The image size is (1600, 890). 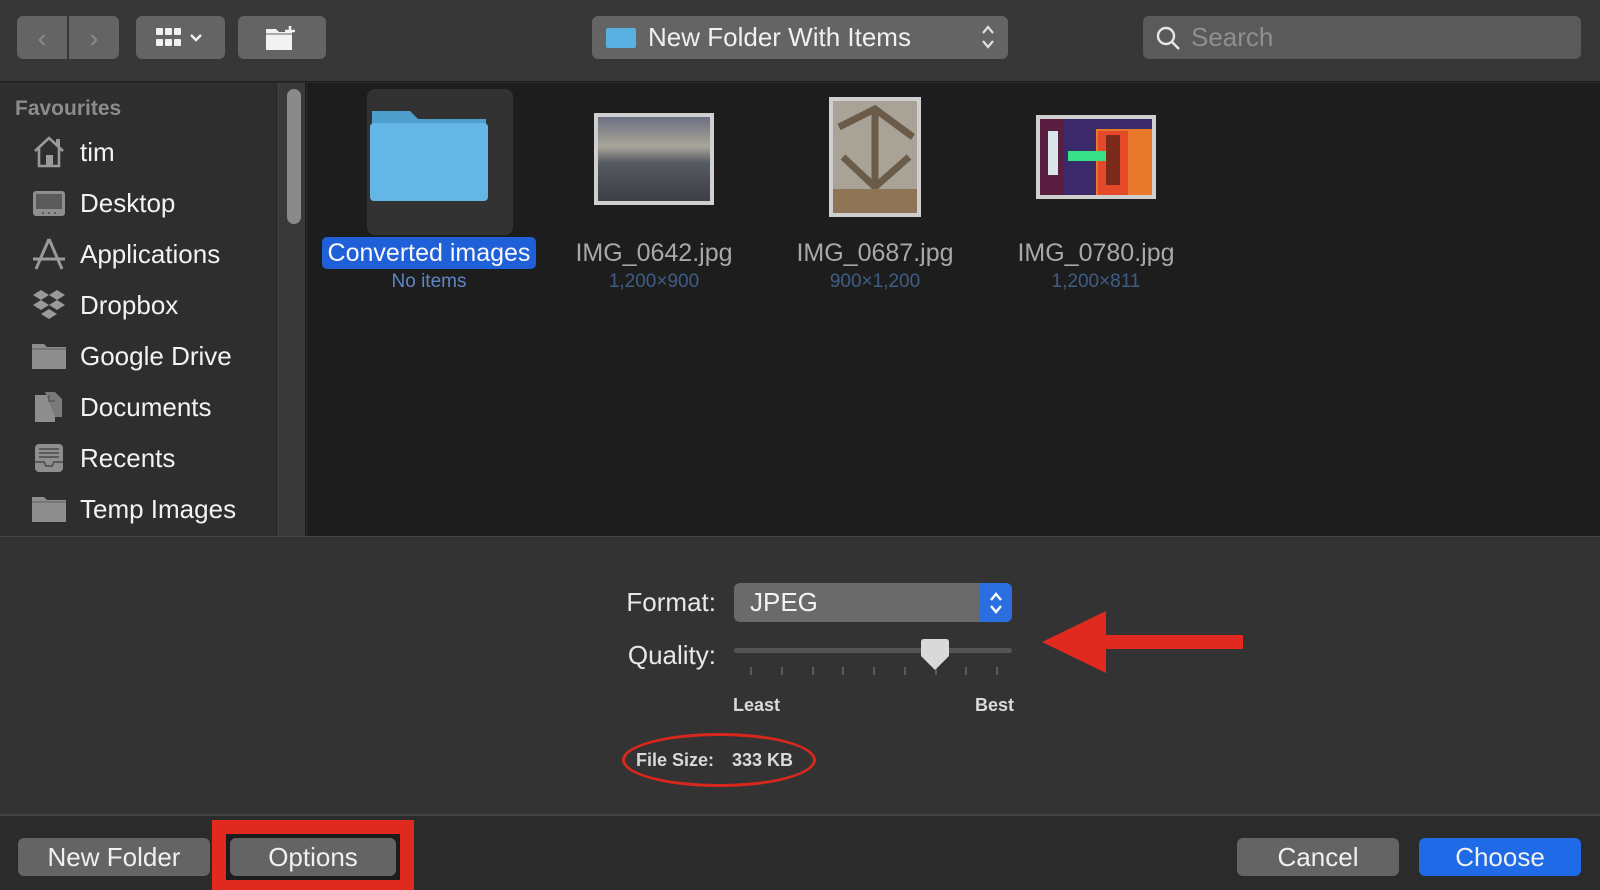 What do you see at coordinates (1096, 281) in the screenshot?
I see `file-meta: 1,200×811` at bounding box center [1096, 281].